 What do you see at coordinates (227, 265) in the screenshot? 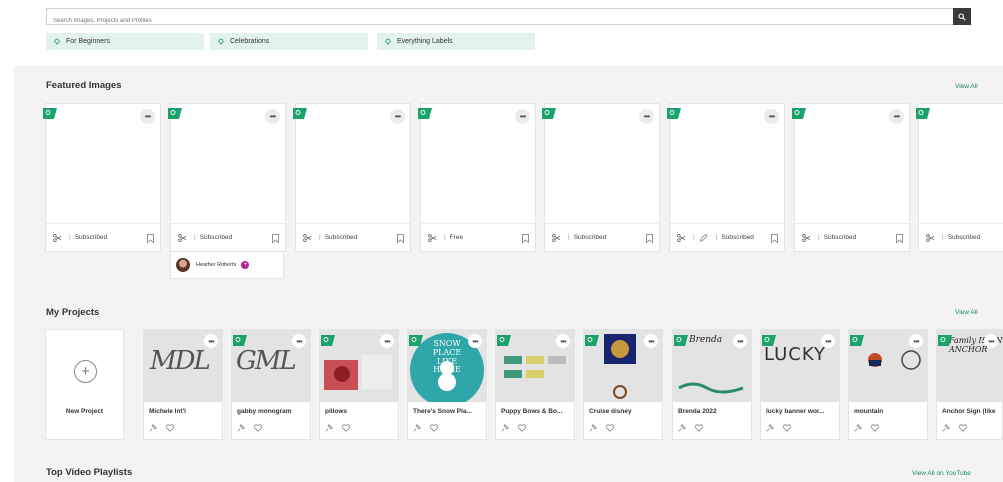
I see `owner-profile: Heather Roberts +` at bounding box center [227, 265].